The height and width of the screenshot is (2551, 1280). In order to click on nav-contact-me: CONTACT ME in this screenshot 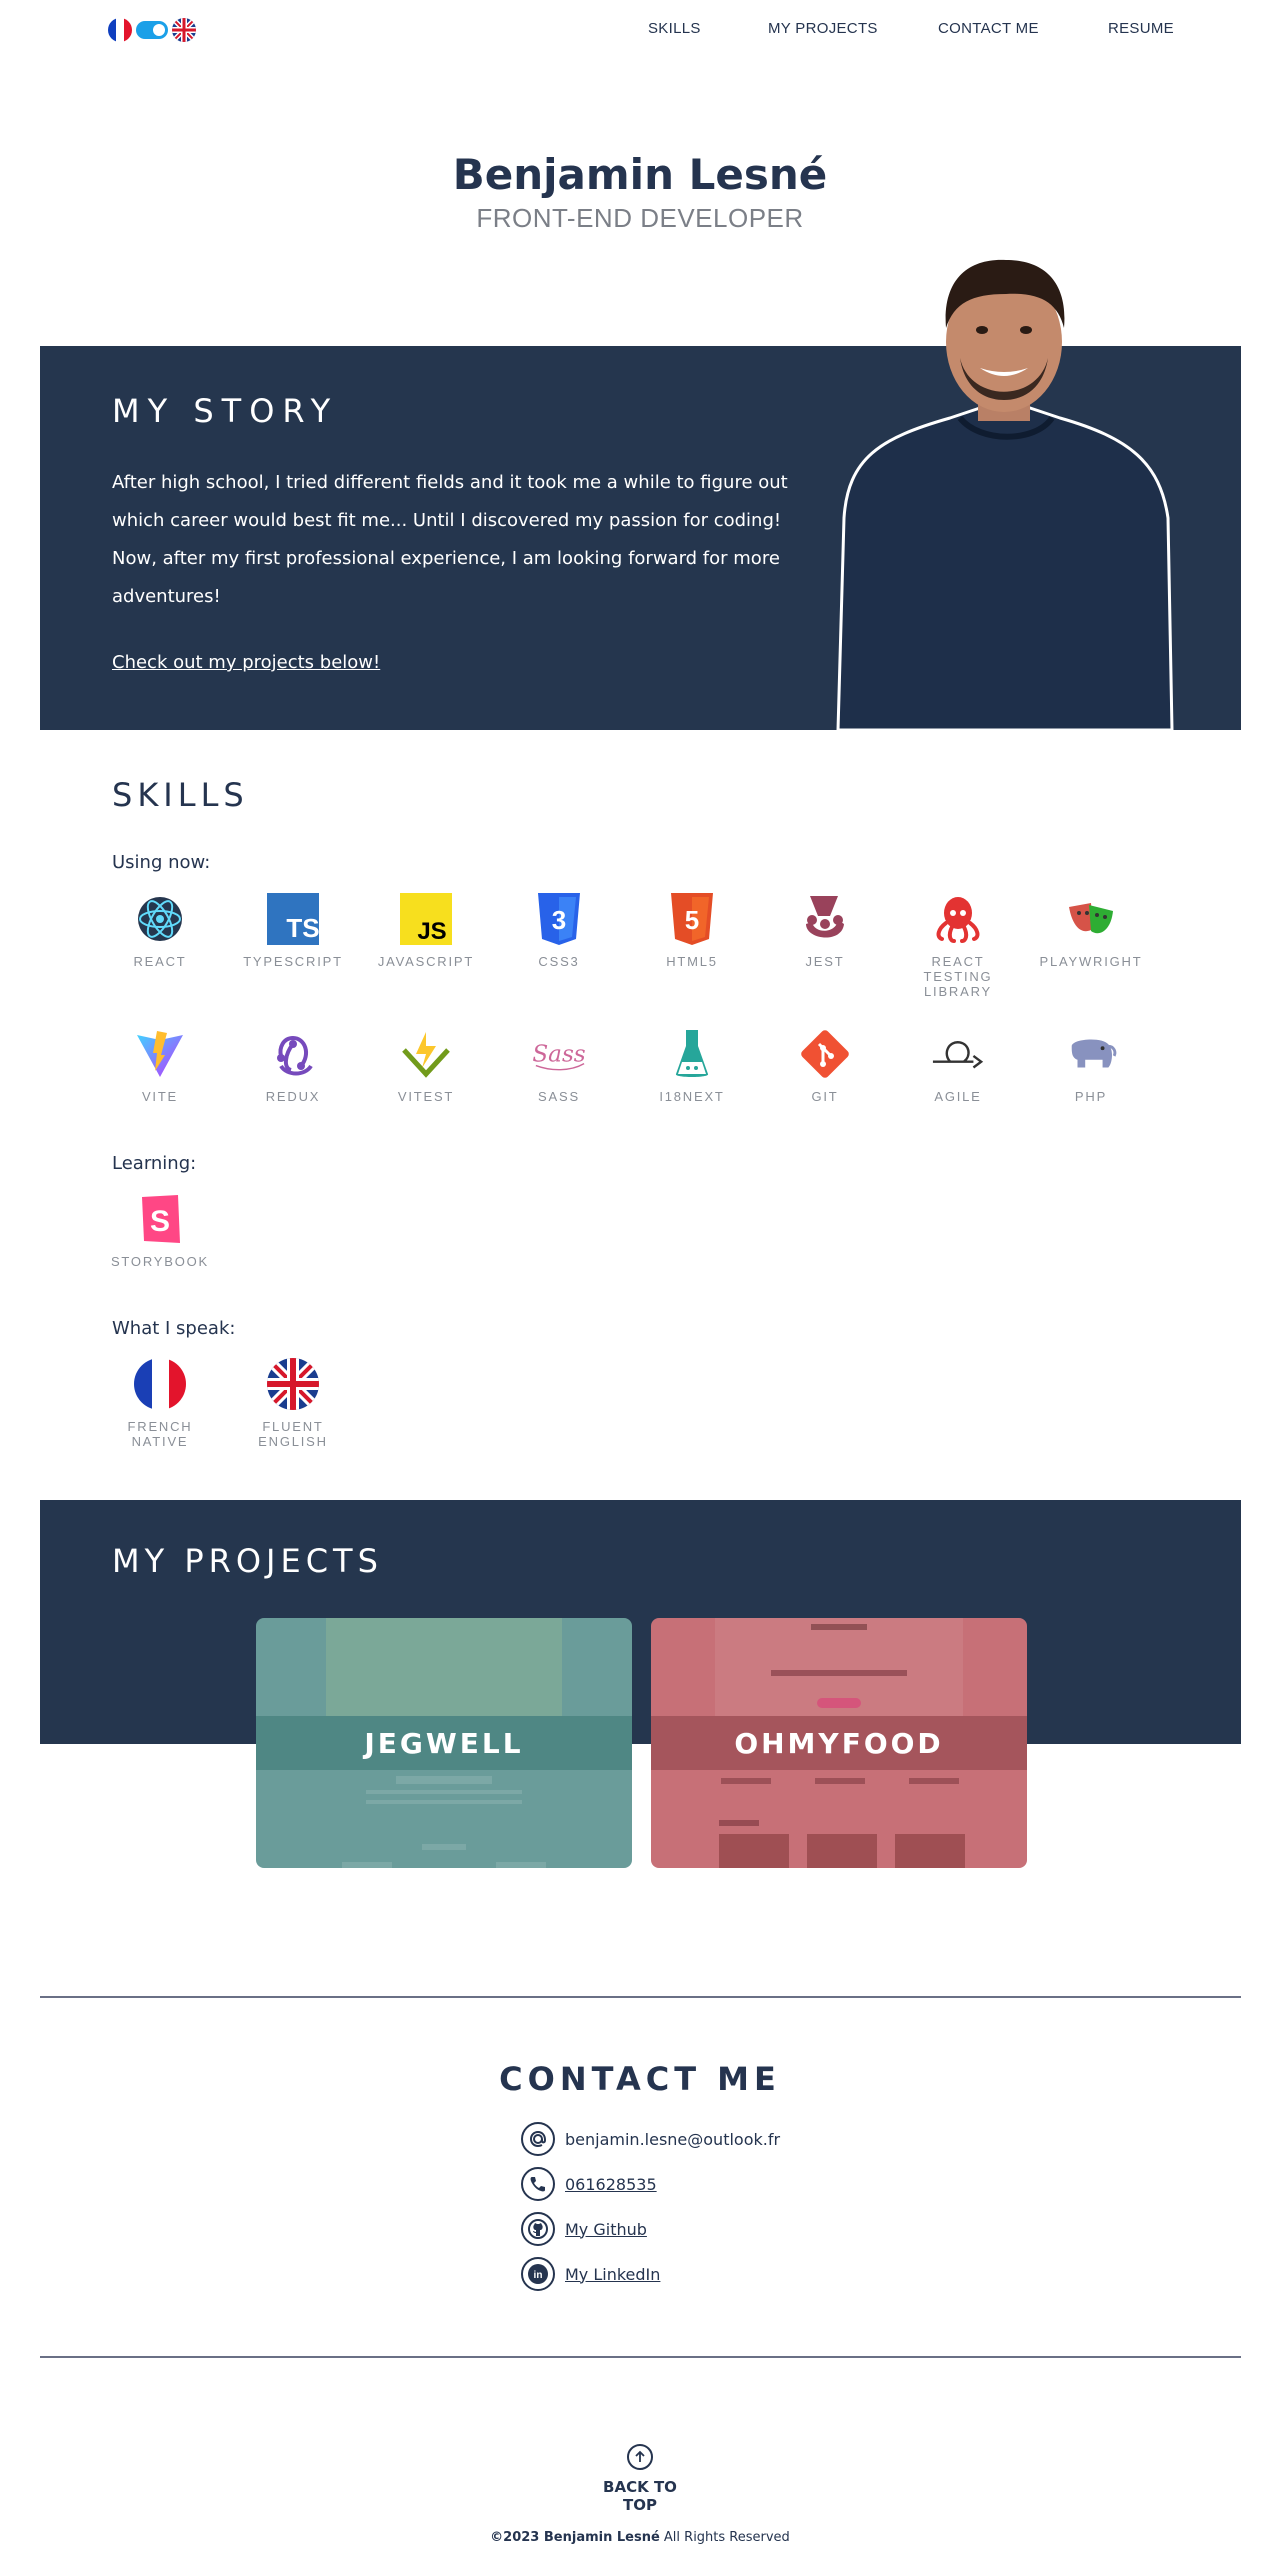, I will do `click(988, 28)`.